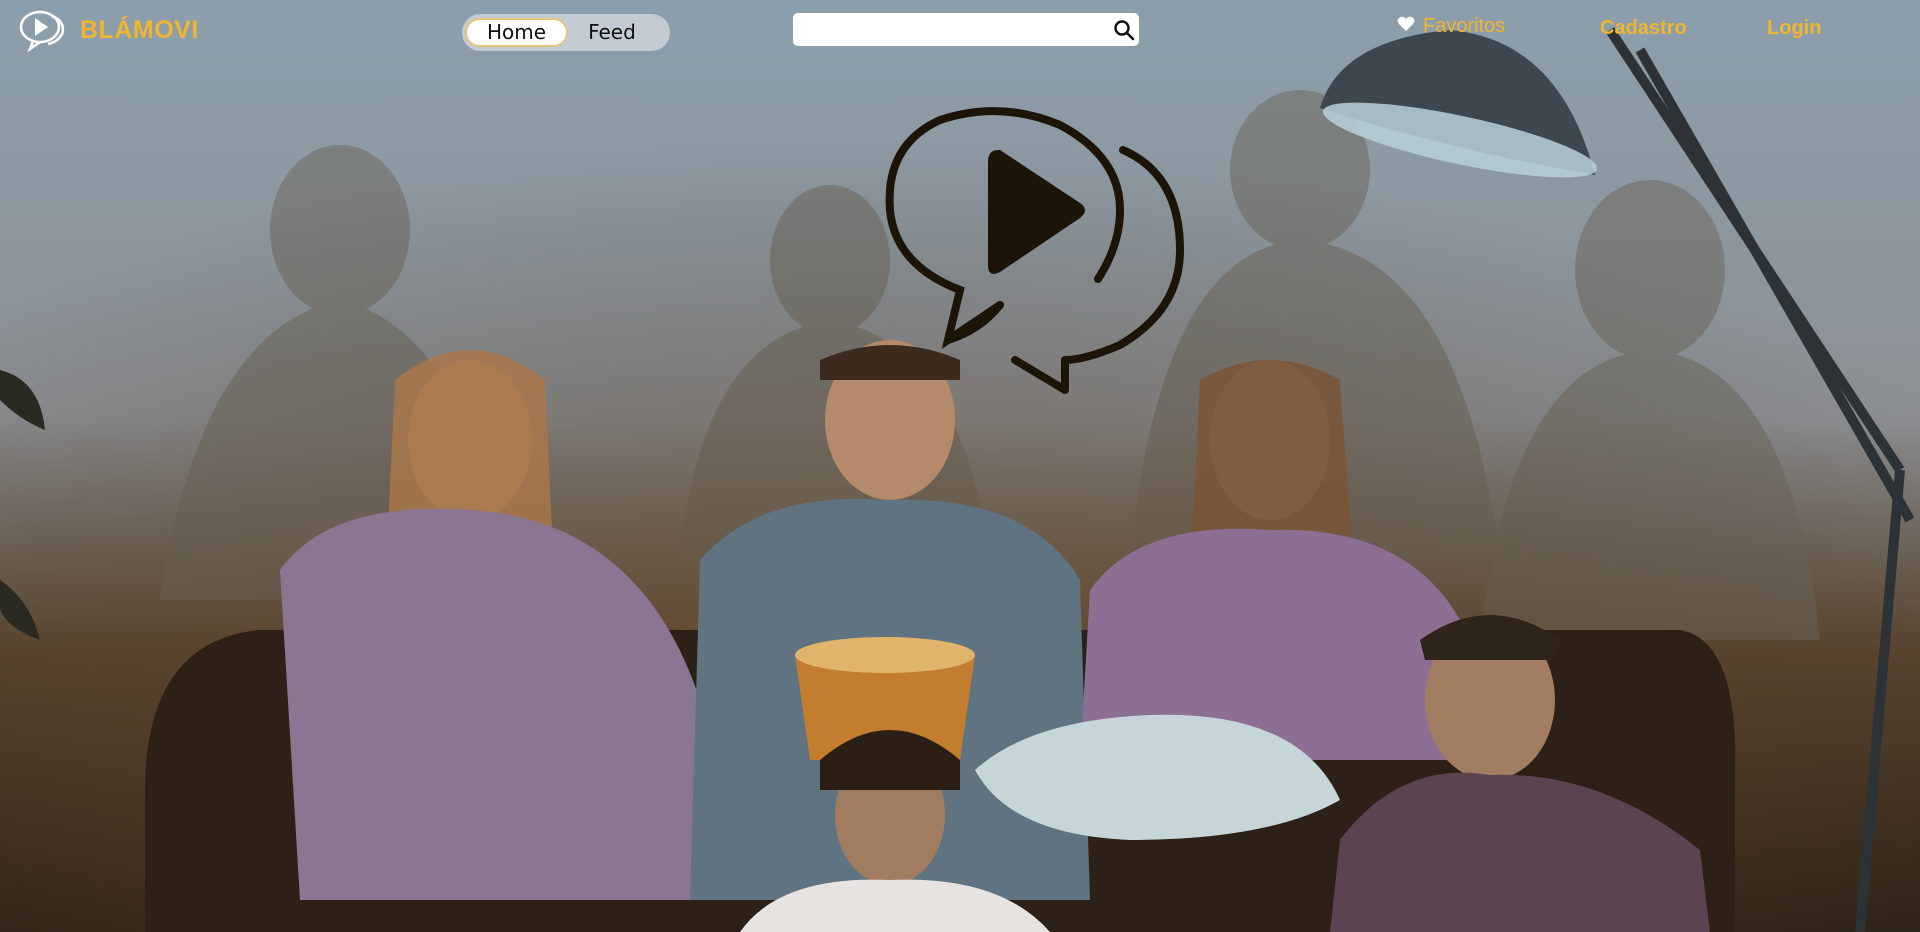 The width and height of the screenshot is (1920, 932). I want to click on login-link: Login, so click(1794, 28).